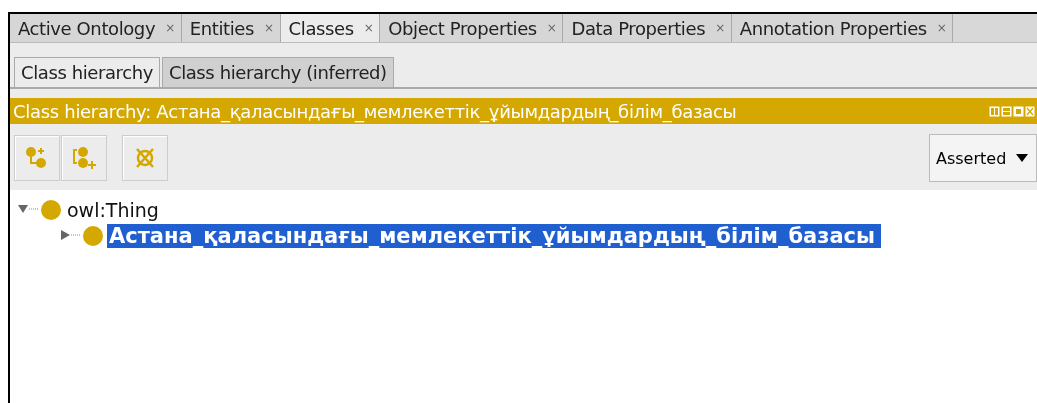 This screenshot has width=1037, height=403. Describe the element at coordinates (71, 236) in the screenshot. I see `expander-icon` at that location.